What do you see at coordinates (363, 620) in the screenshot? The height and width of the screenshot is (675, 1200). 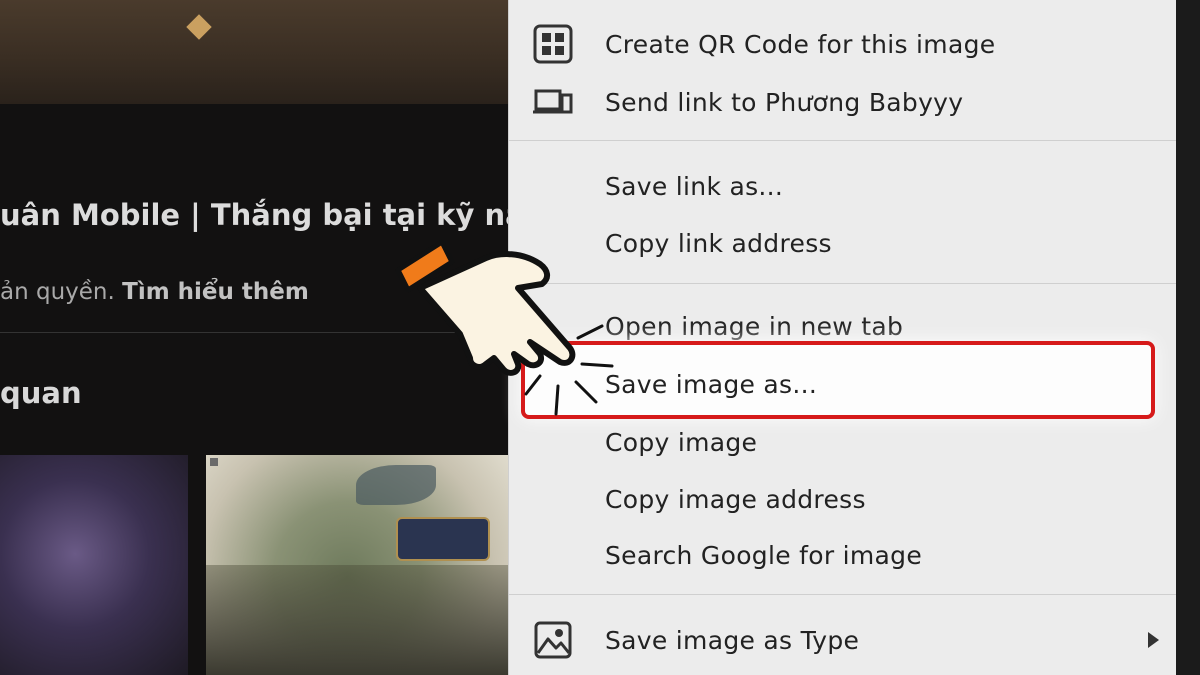 I see `thumbnail-heroes-art` at bounding box center [363, 620].